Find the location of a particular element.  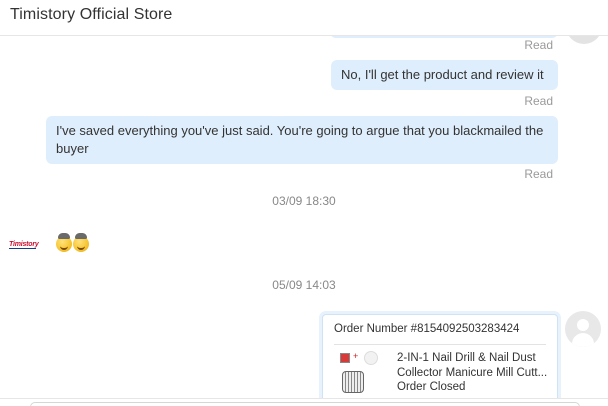

message-bubble: No, I'll get the product and review it is located at coordinates (444, 75).